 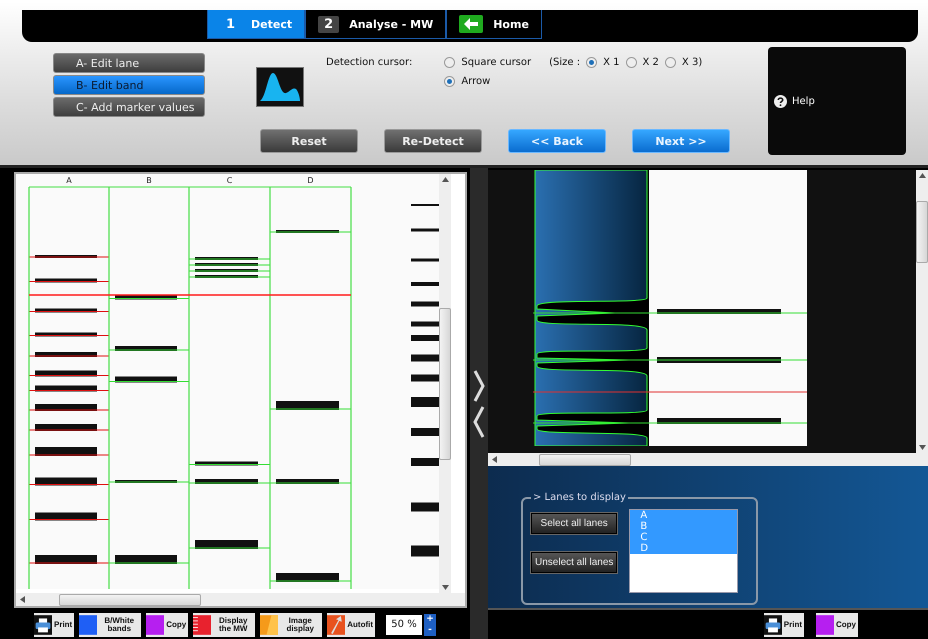 What do you see at coordinates (309, 141) in the screenshot?
I see `action-button: Reset` at bounding box center [309, 141].